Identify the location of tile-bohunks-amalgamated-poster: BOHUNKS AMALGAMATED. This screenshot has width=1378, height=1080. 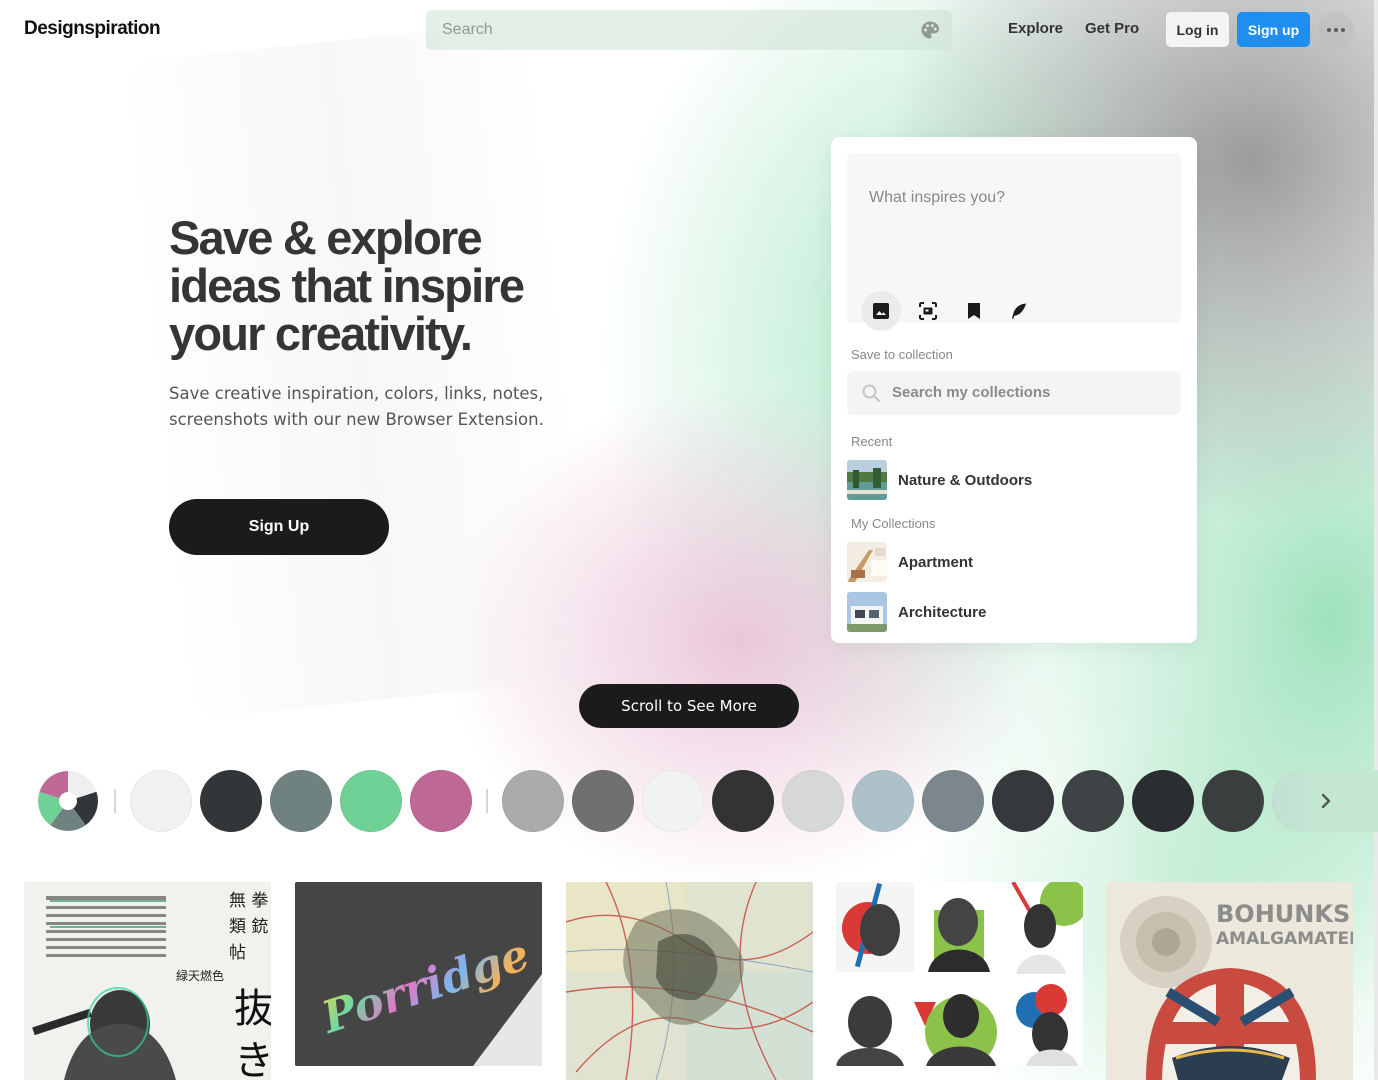
(1229, 981).